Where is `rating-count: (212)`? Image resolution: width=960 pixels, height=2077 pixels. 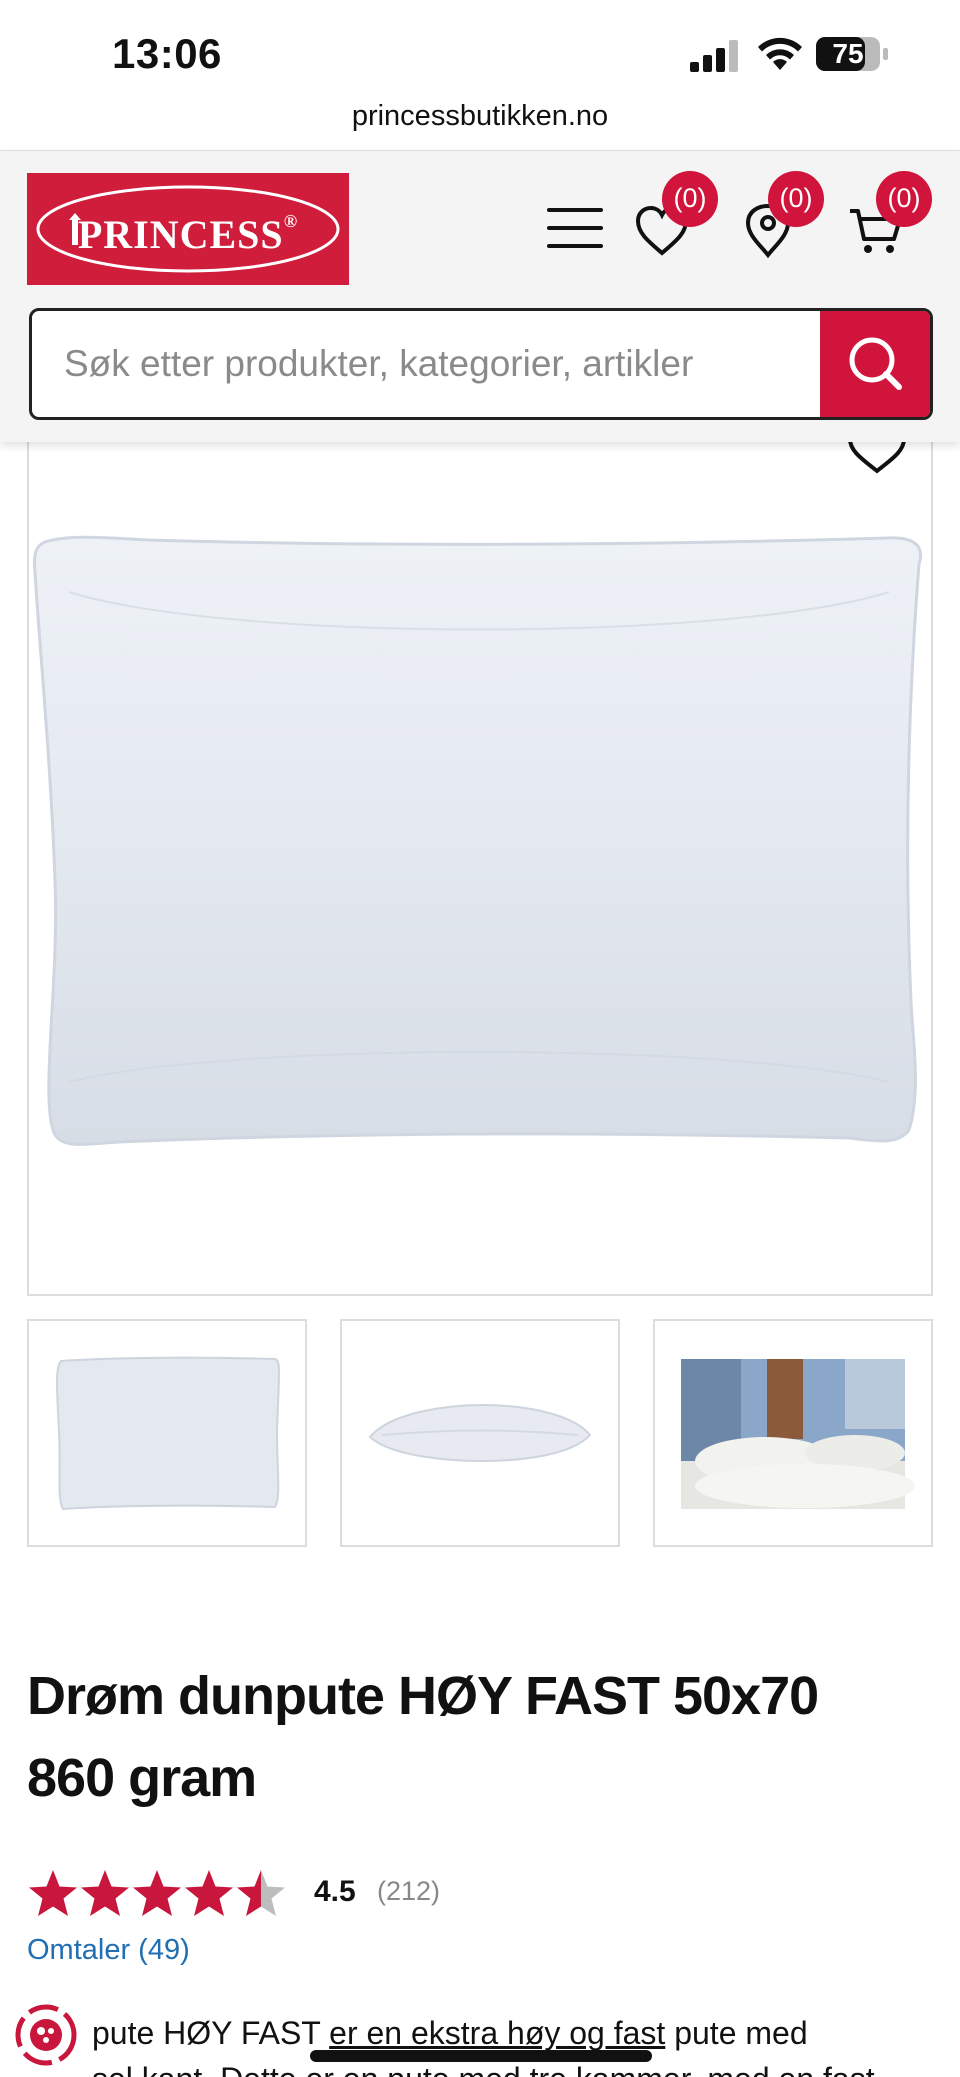 rating-count: (212) is located at coordinates (409, 1891).